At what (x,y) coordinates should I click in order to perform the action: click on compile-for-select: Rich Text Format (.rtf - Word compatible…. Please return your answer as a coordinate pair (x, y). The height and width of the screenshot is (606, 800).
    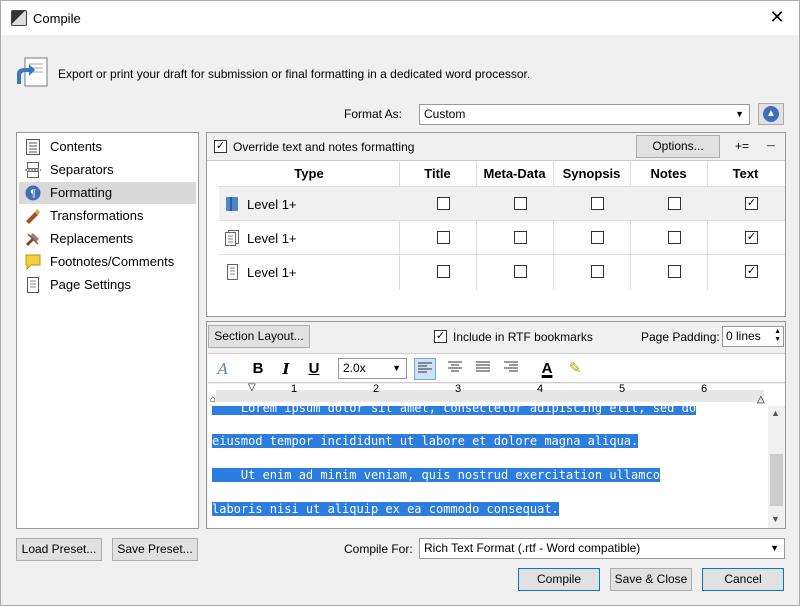
    Looking at the image, I should click on (602, 548).